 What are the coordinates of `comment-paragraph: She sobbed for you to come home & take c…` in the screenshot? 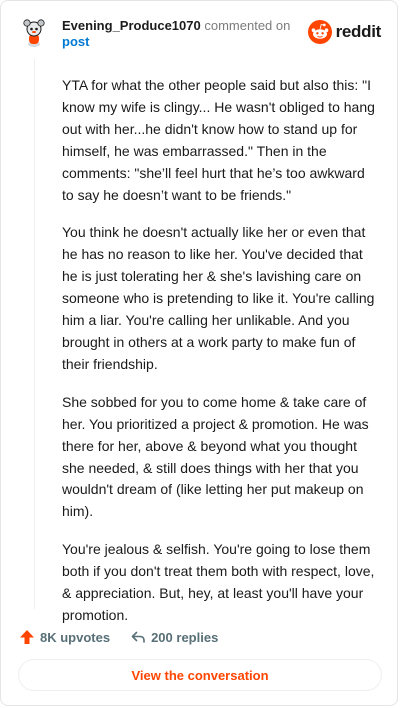 It's located at (215, 456).